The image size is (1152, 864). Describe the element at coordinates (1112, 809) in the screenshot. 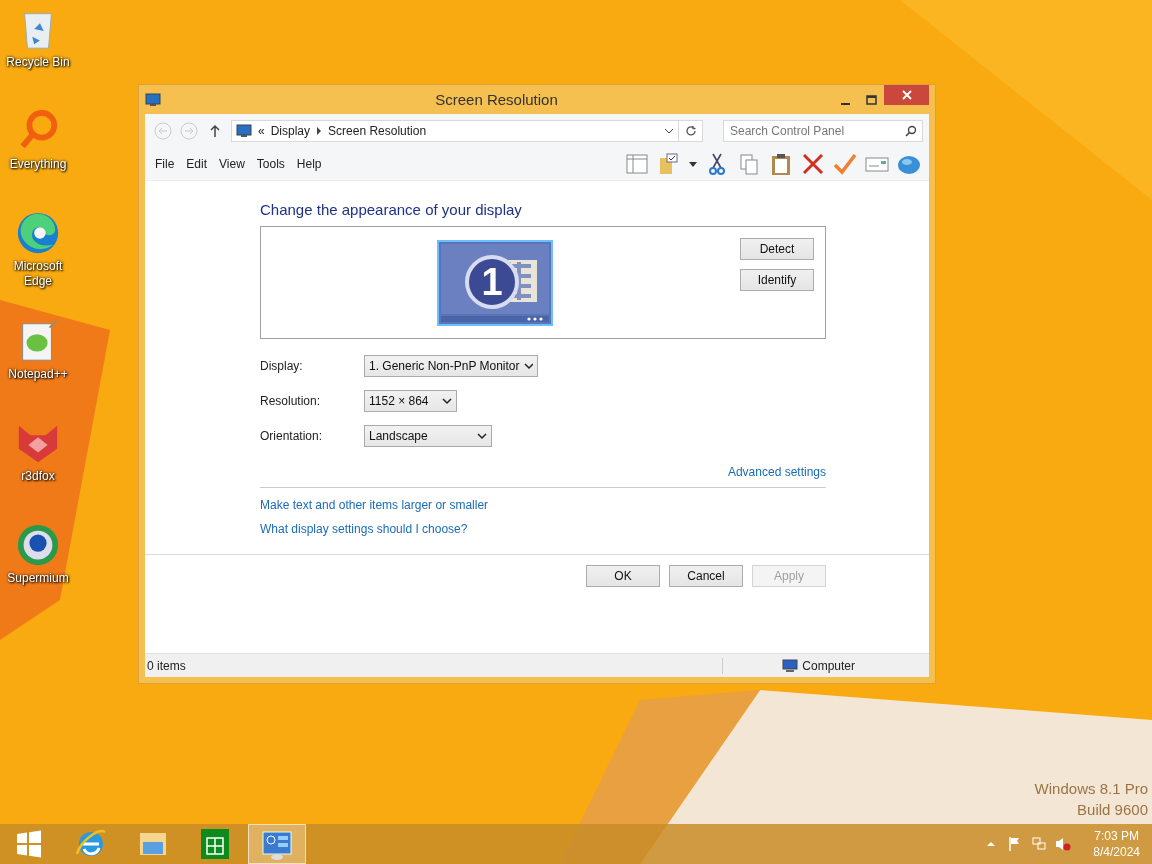

I see `watermark-text: Build 9600` at that location.